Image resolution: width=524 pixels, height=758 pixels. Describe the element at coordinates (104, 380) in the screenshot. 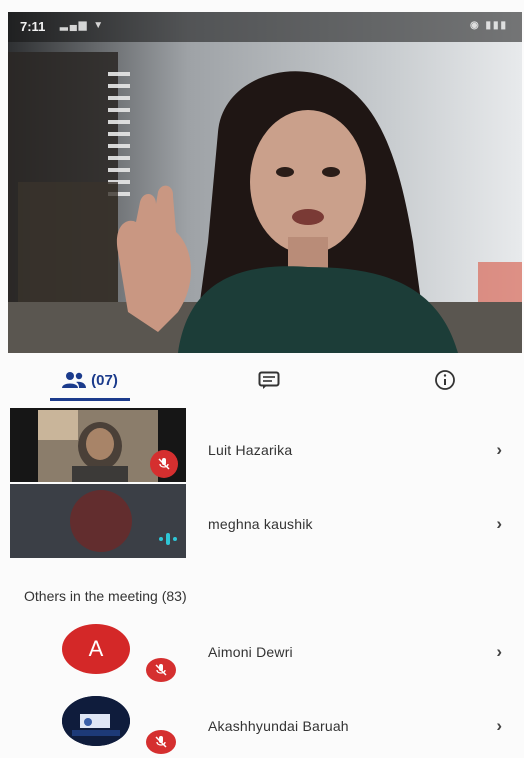

I see `people-count: (07)` at that location.